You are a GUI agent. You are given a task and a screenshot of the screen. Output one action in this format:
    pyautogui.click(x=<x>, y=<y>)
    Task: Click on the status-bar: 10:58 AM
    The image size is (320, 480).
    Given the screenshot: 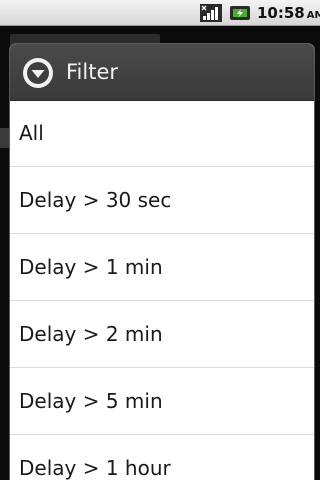 What is the action you would take?
    pyautogui.click(x=160, y=13)
    